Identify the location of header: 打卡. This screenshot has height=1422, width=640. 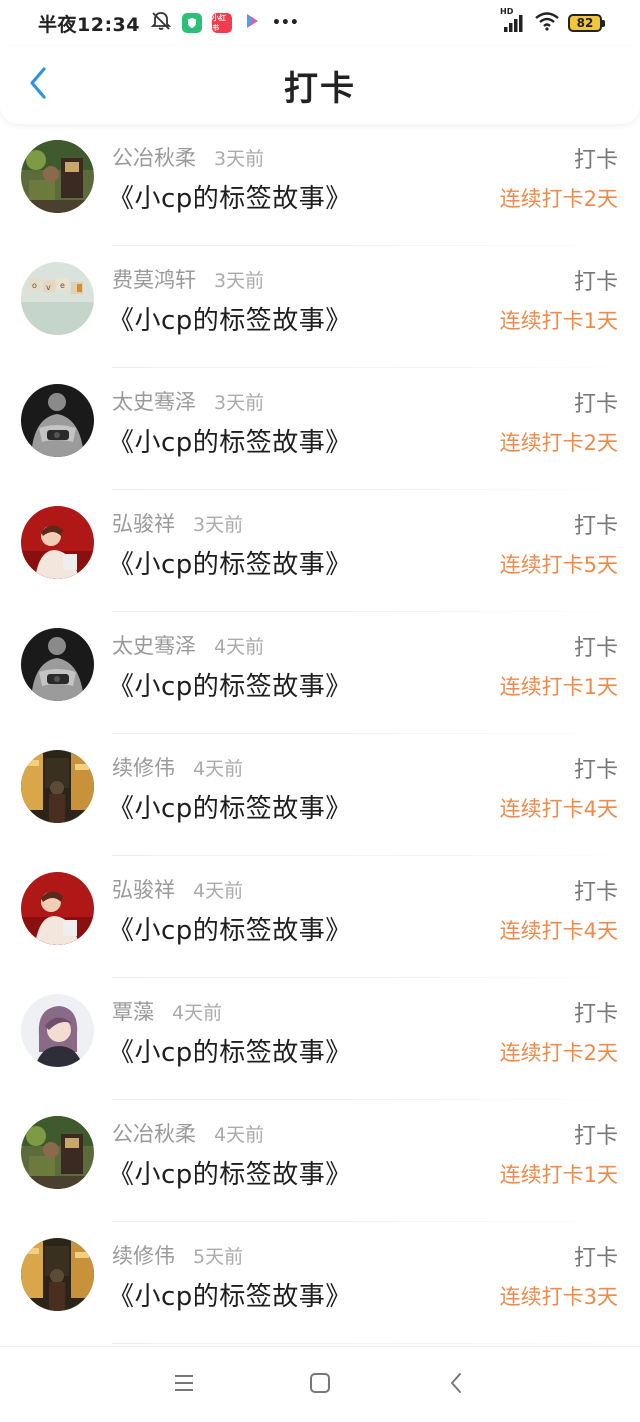
(320, 85).